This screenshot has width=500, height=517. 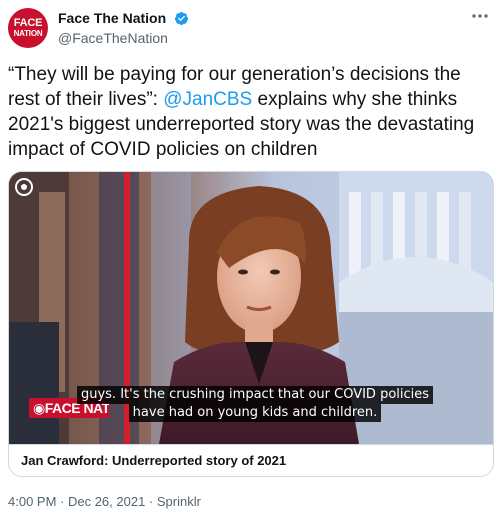 I want to click on tweet-timestamp-source: 4:00 PM · Dec 26, 2021 · Sprinklr, so click(x=104, y=501).